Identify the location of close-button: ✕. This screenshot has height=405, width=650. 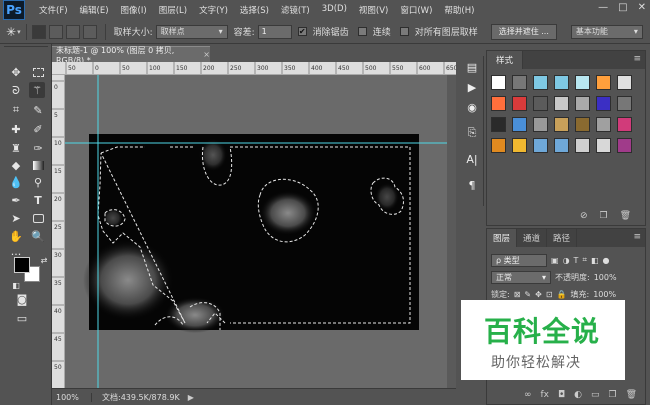
(642, 7).